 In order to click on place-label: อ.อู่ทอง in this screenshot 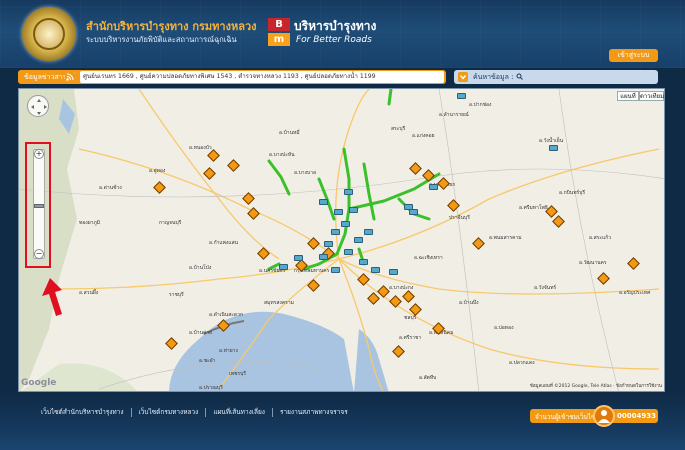, I will do `click(157, 171)`.